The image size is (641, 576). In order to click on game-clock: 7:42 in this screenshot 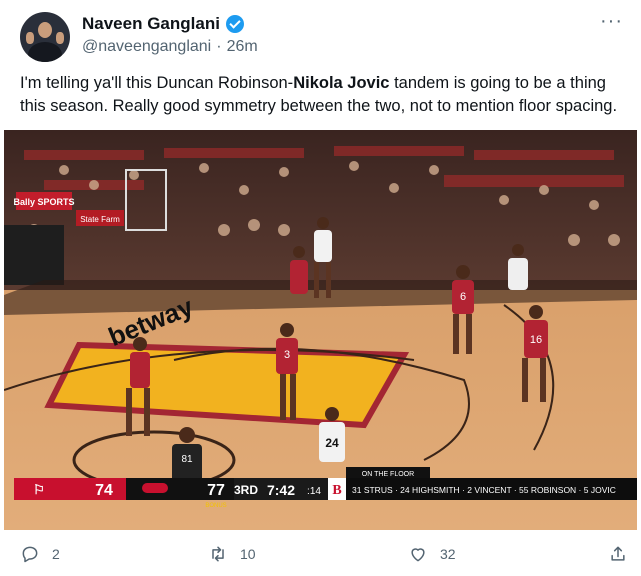, I will do `click(281, 490)`.